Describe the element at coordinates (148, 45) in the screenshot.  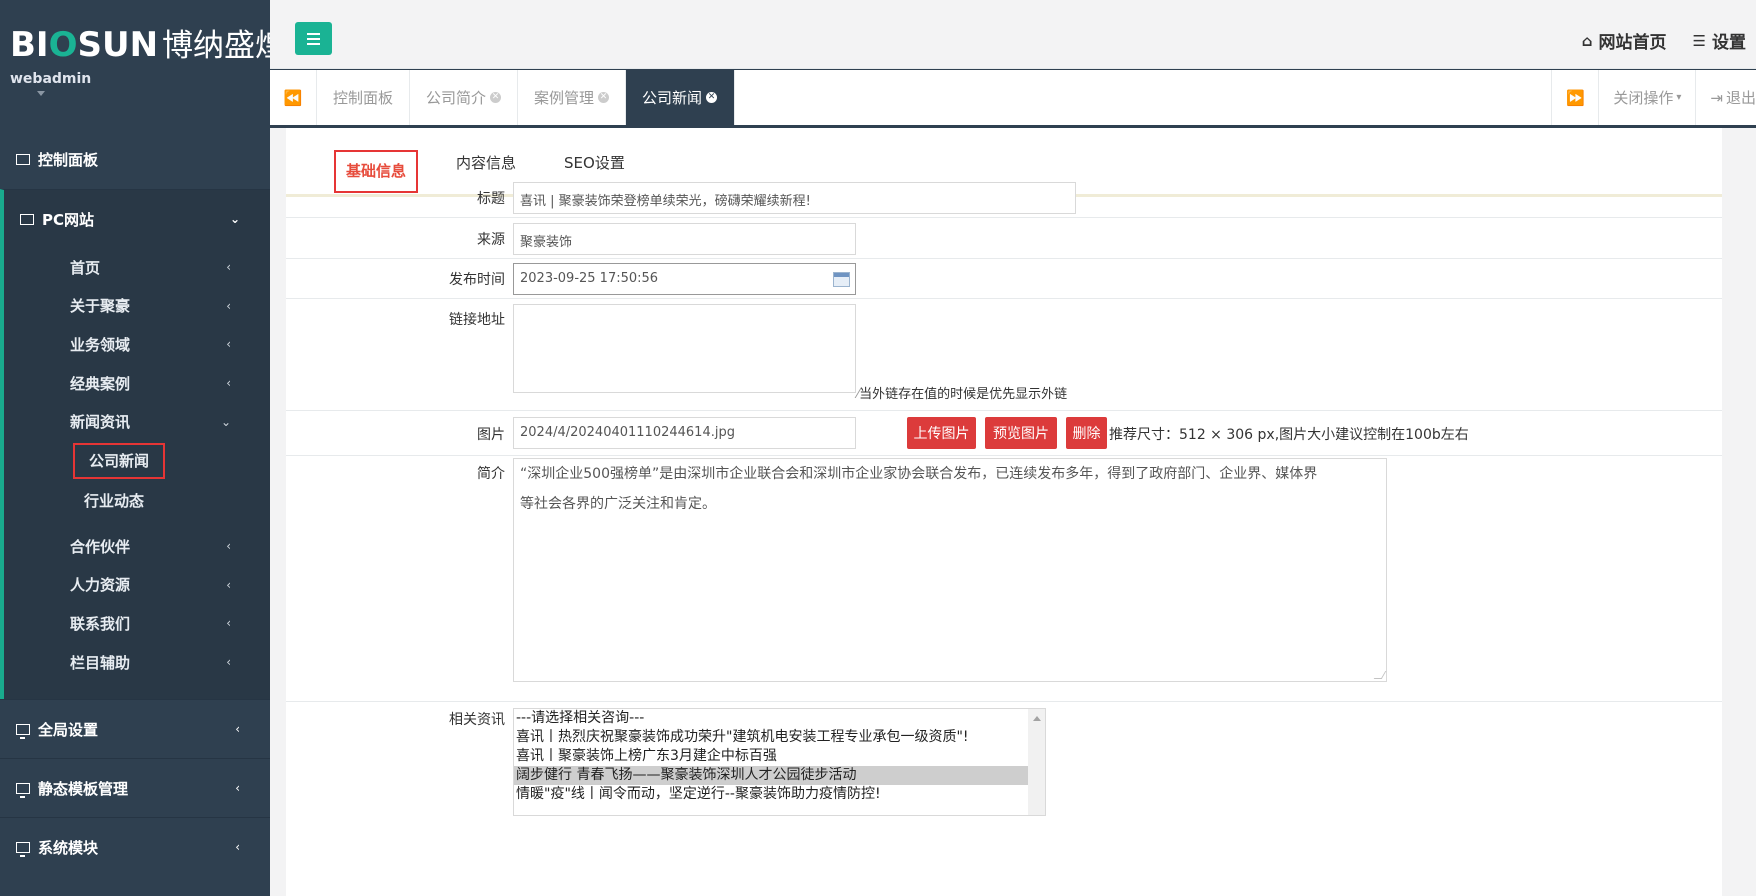
I see `logo: BIOSUN 博纳盛煌` at that location.